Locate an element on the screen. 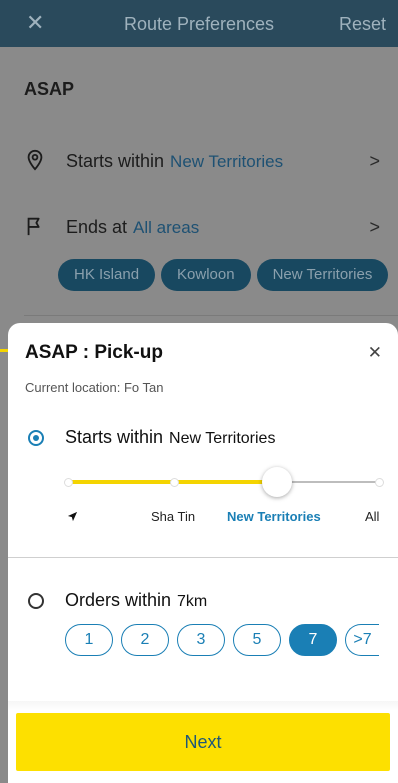 This screenshot has width=398, height=783. orders-within-option-label: Orders within is located at coordinates (118, 600).